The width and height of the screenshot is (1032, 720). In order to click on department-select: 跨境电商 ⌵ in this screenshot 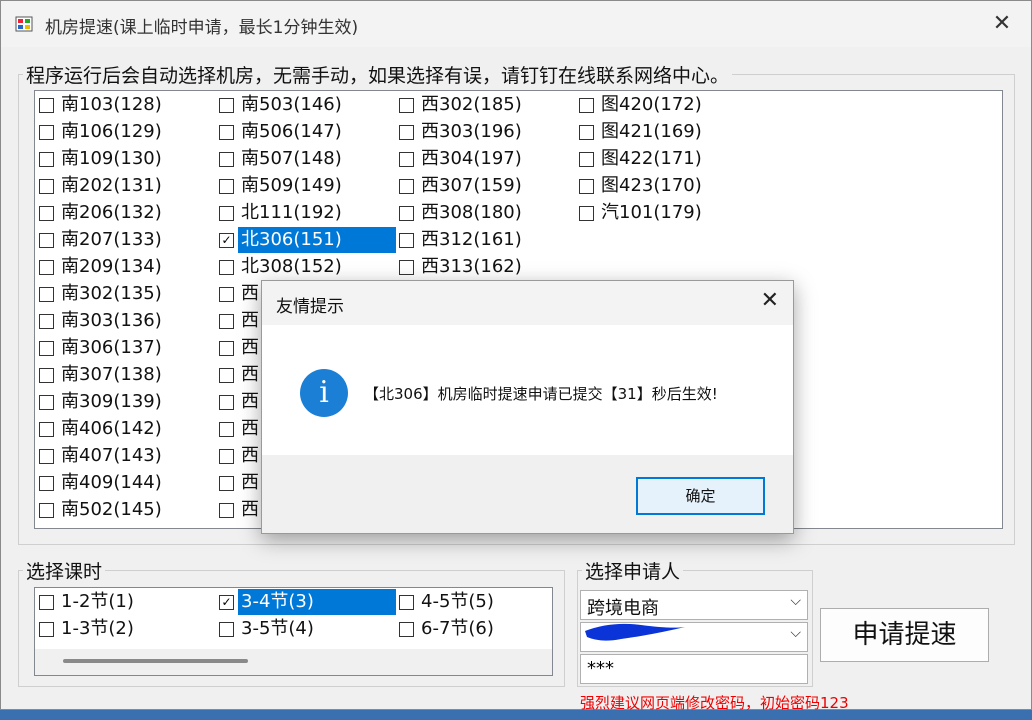, I will do `click(694, 605)`.